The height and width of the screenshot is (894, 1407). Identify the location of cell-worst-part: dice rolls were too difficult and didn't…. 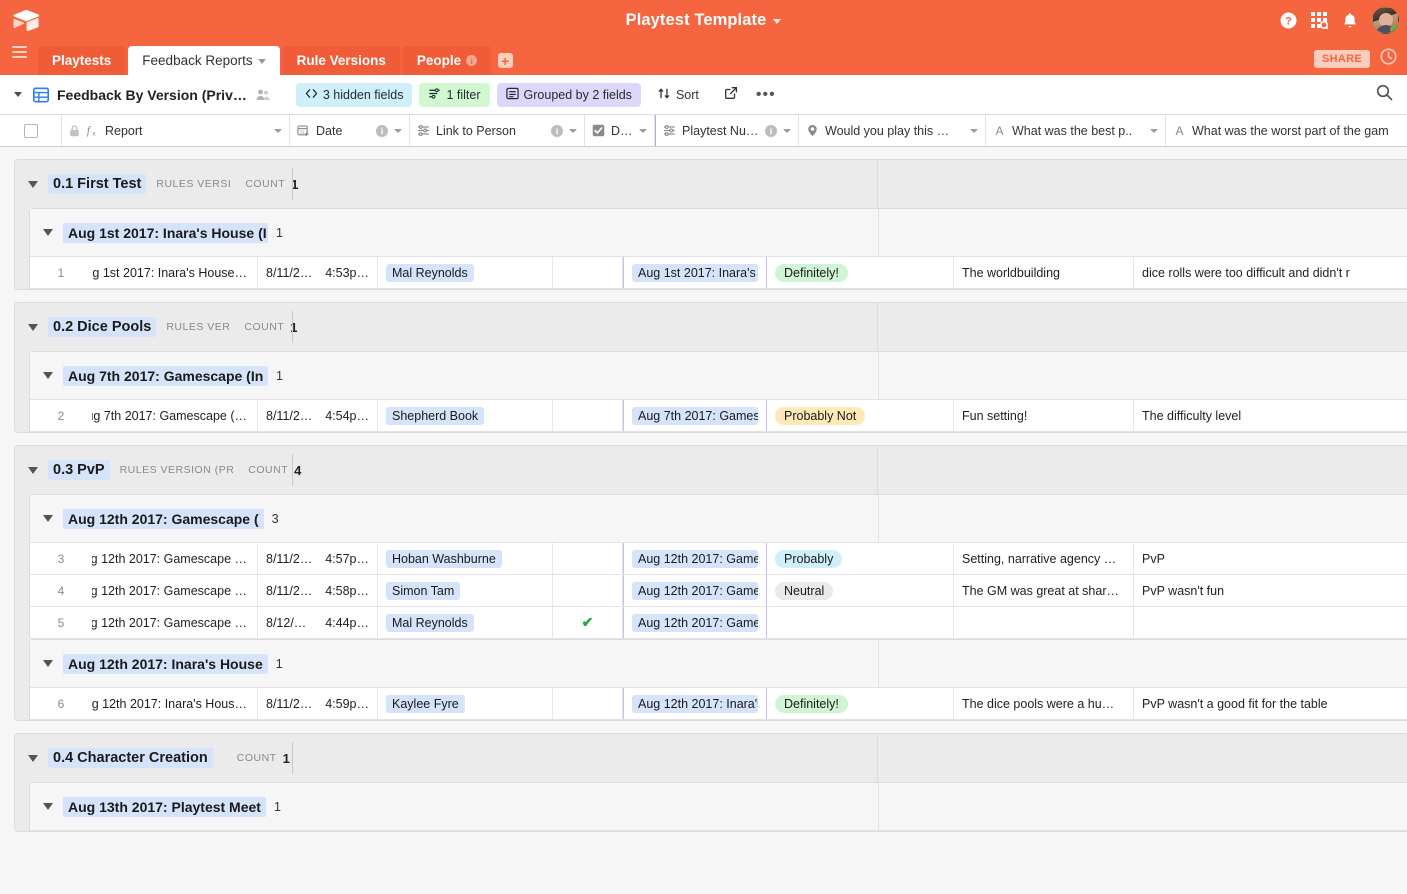
(1256, 272).